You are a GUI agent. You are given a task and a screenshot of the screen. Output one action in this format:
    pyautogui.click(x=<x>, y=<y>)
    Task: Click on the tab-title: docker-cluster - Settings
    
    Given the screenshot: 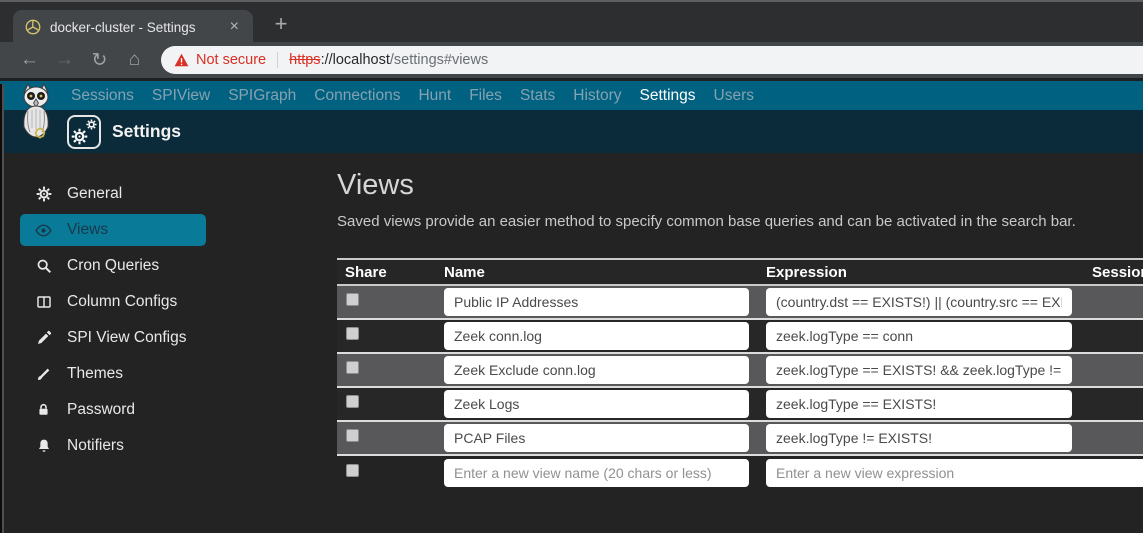 What is the action you would take?
    pyautogui.click(x=123, y=27)
    